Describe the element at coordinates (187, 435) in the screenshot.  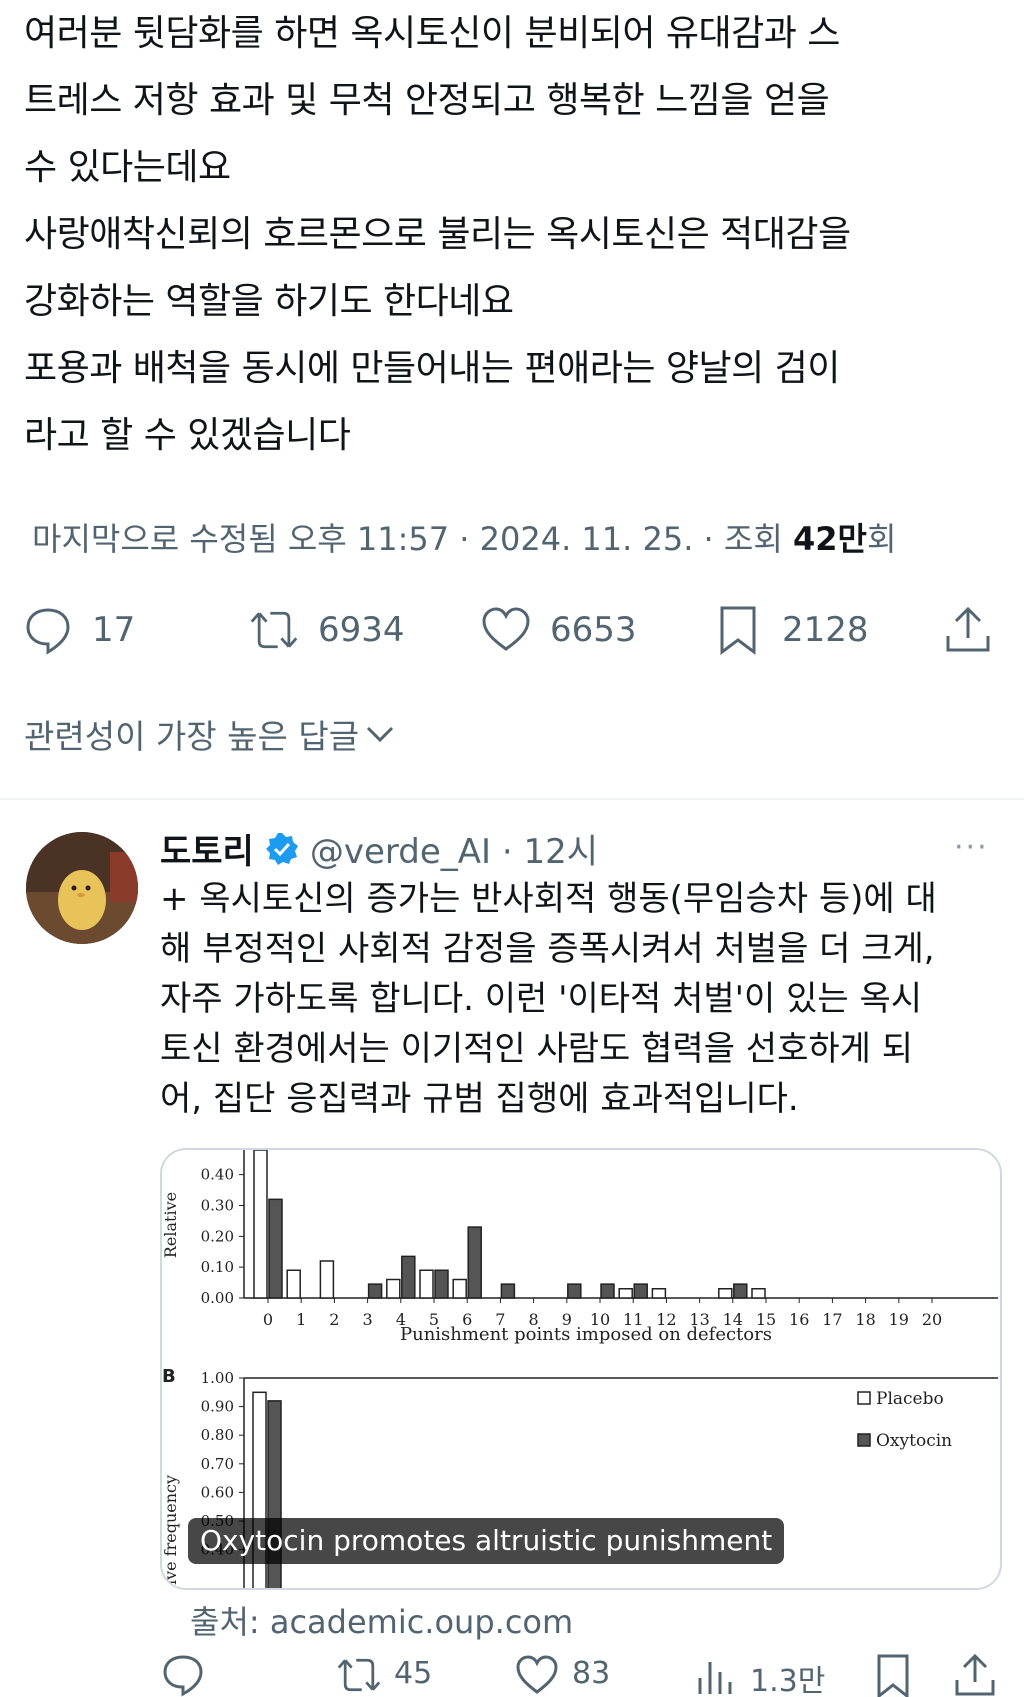
I see `post-text-line: 라고 할 수 있겠습니다` at that location.